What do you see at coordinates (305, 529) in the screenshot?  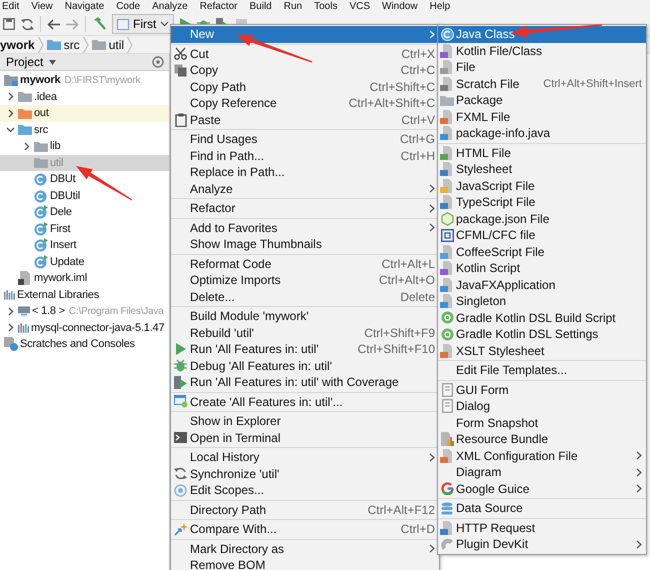 I see `menu-item: Compare With... Ctrl+D` at bounding box center [305, 529].